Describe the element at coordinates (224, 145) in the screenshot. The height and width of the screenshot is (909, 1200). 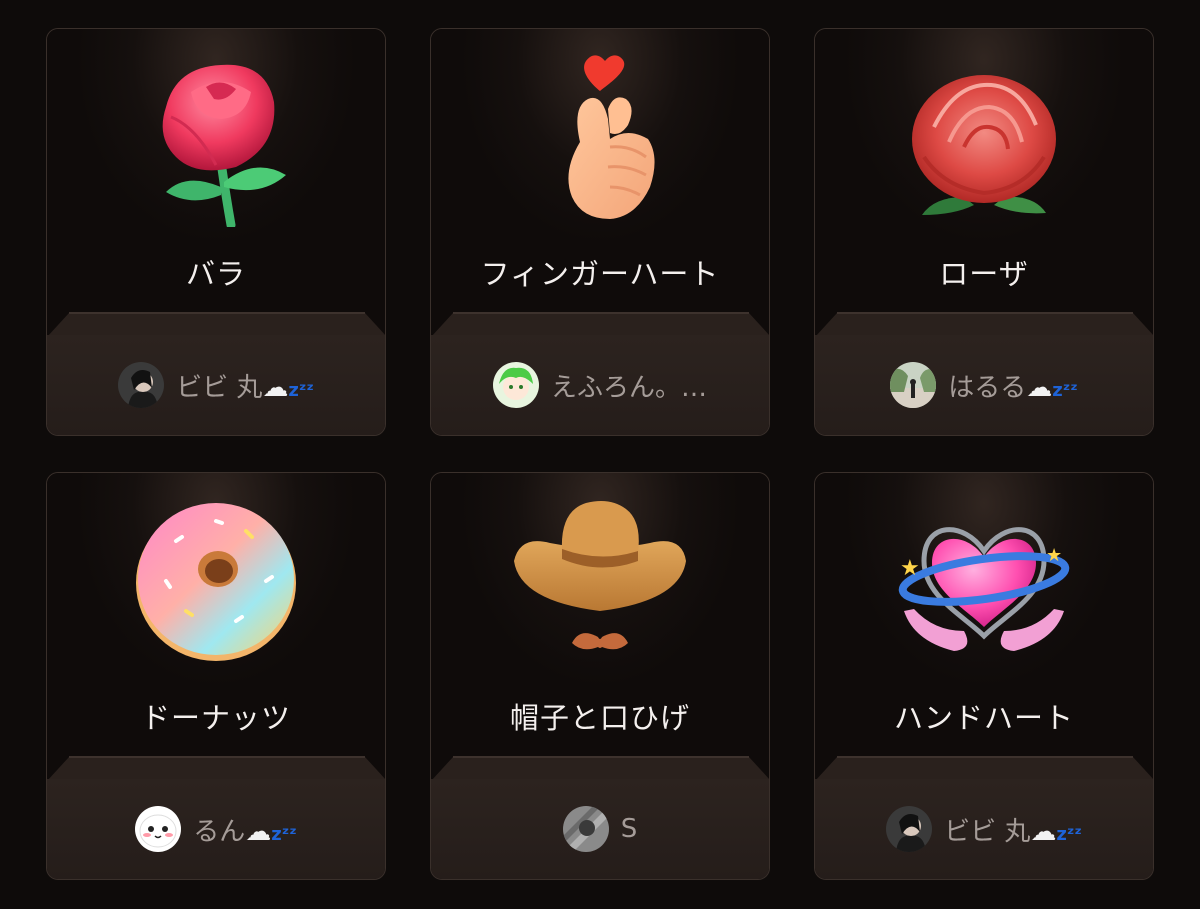
I see `rose-icon` at that location.